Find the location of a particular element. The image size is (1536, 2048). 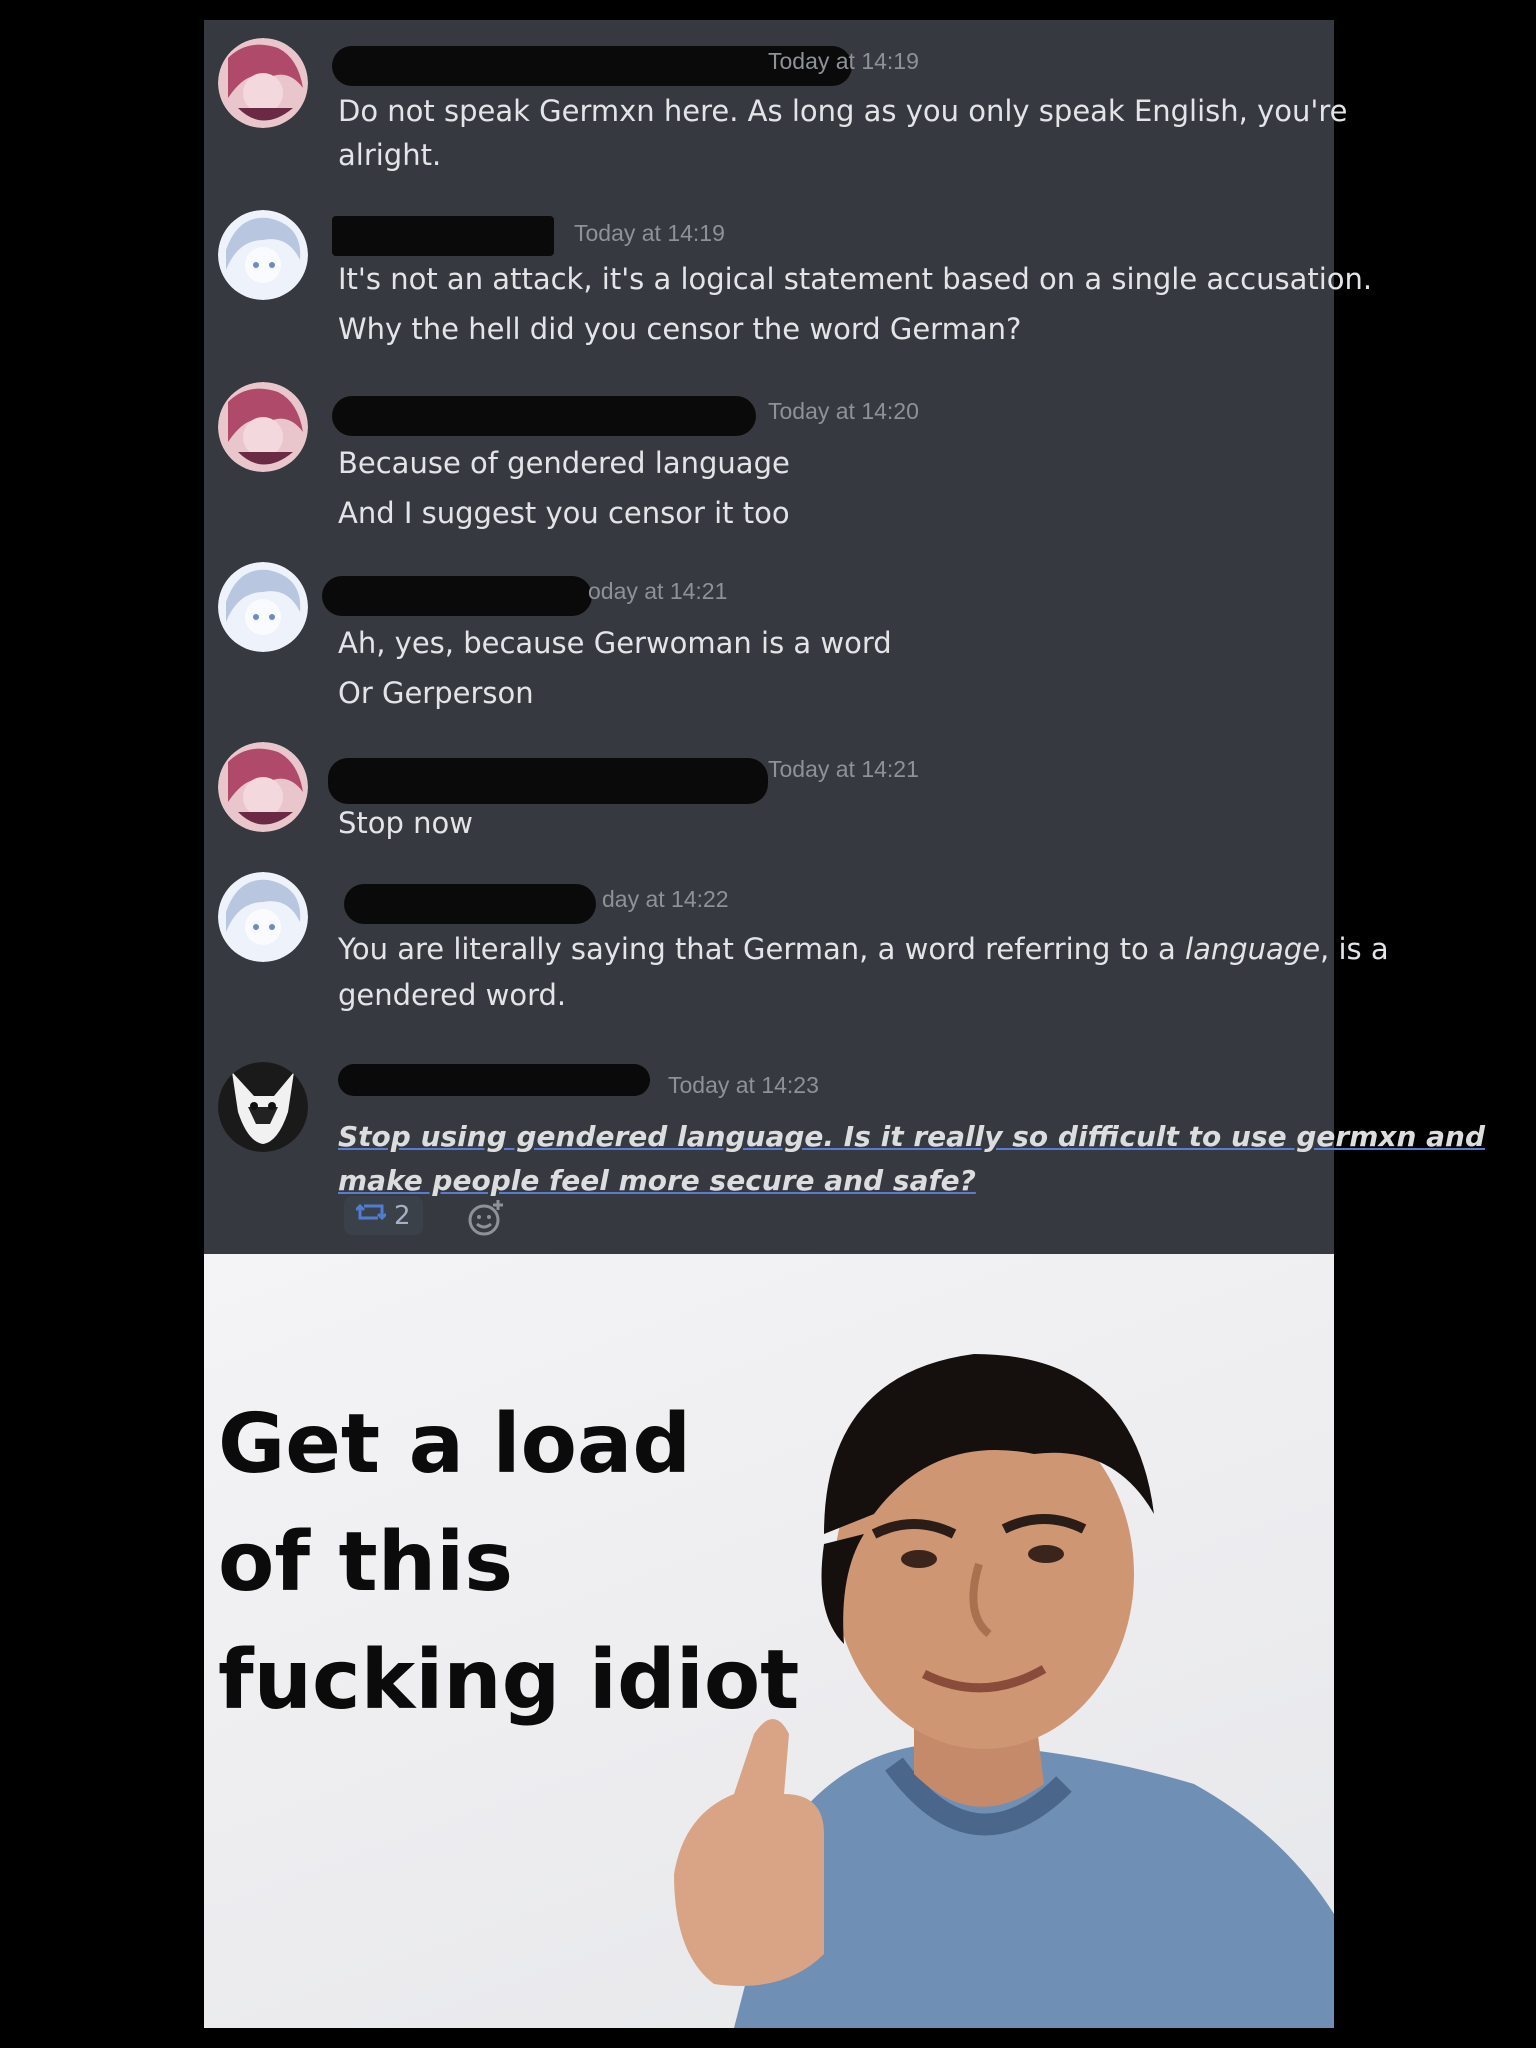

message-timestamp: day at 14:22 is located at coordinates (665, 899).